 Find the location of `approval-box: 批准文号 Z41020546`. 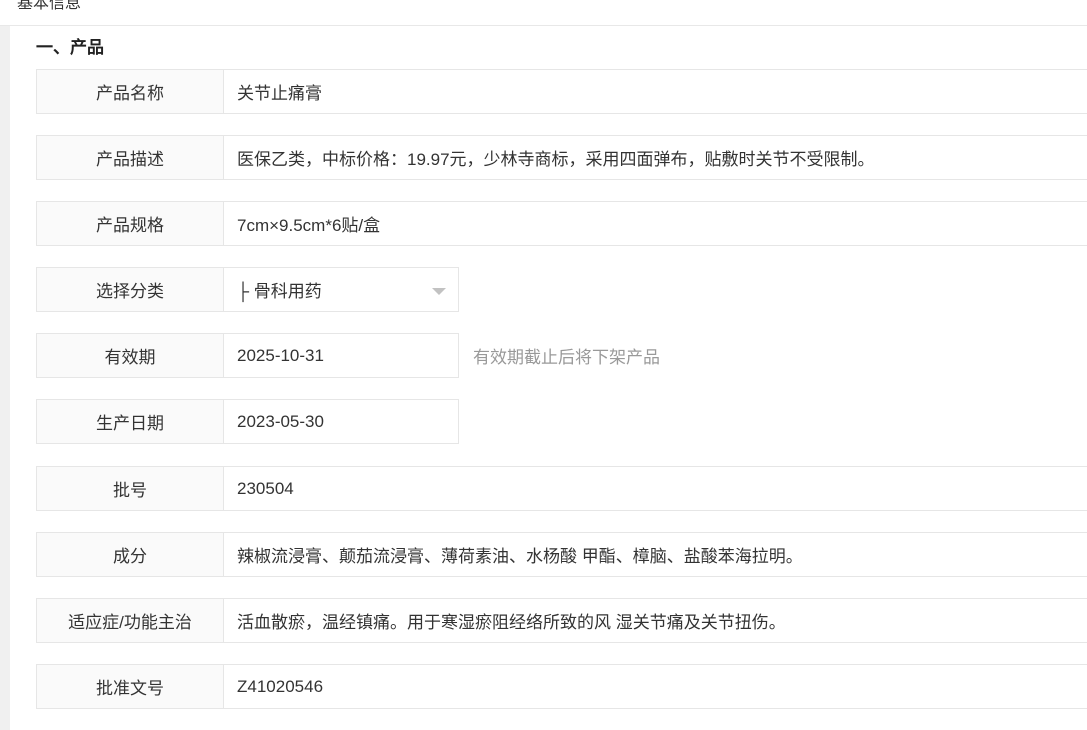

approval-box: 批准文号 Z41020546 is located at coordinates (561, 686).